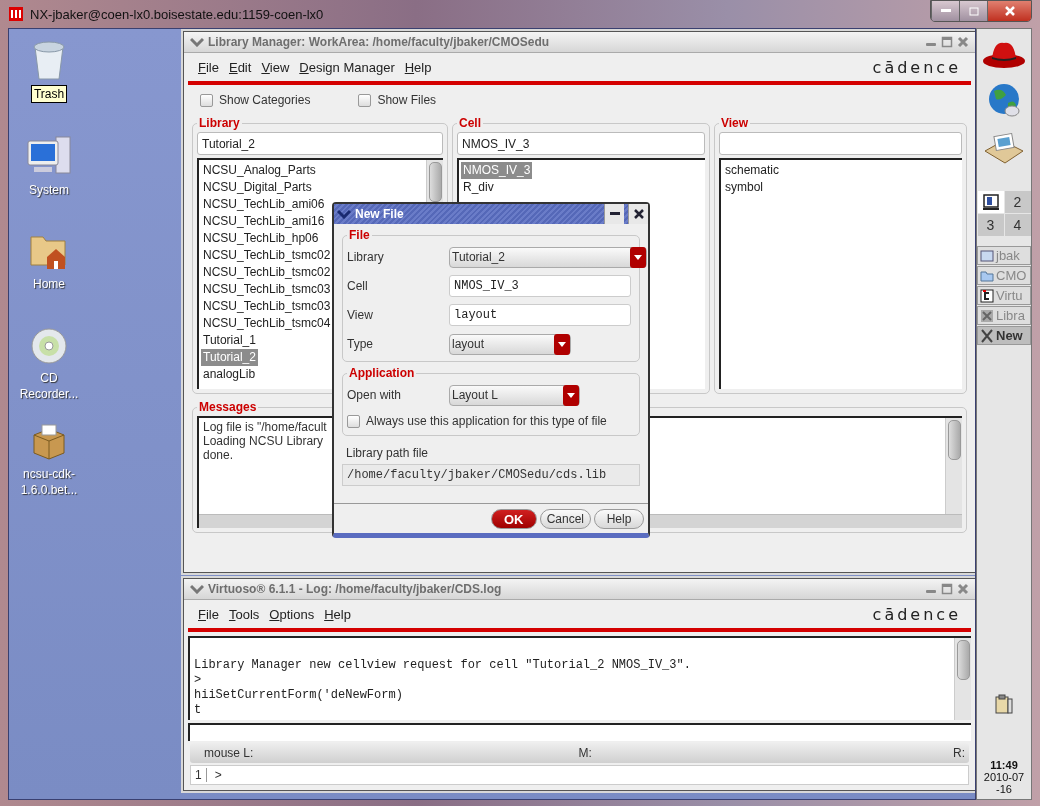  I want to click on list-item: NCSU_TechLib_ami06, so click(264, 204).